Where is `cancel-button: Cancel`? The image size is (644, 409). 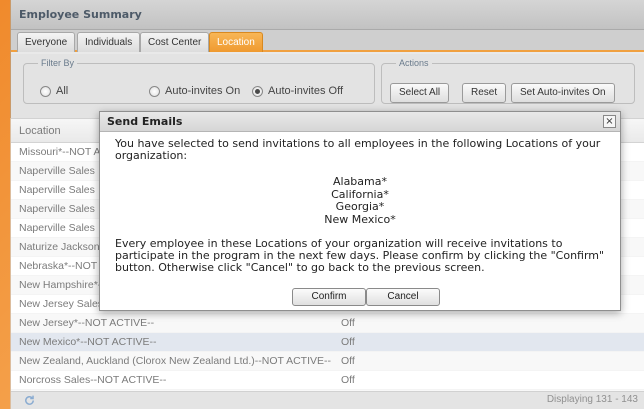
cancel-button: Cancel is located at coordinates (403, 297).